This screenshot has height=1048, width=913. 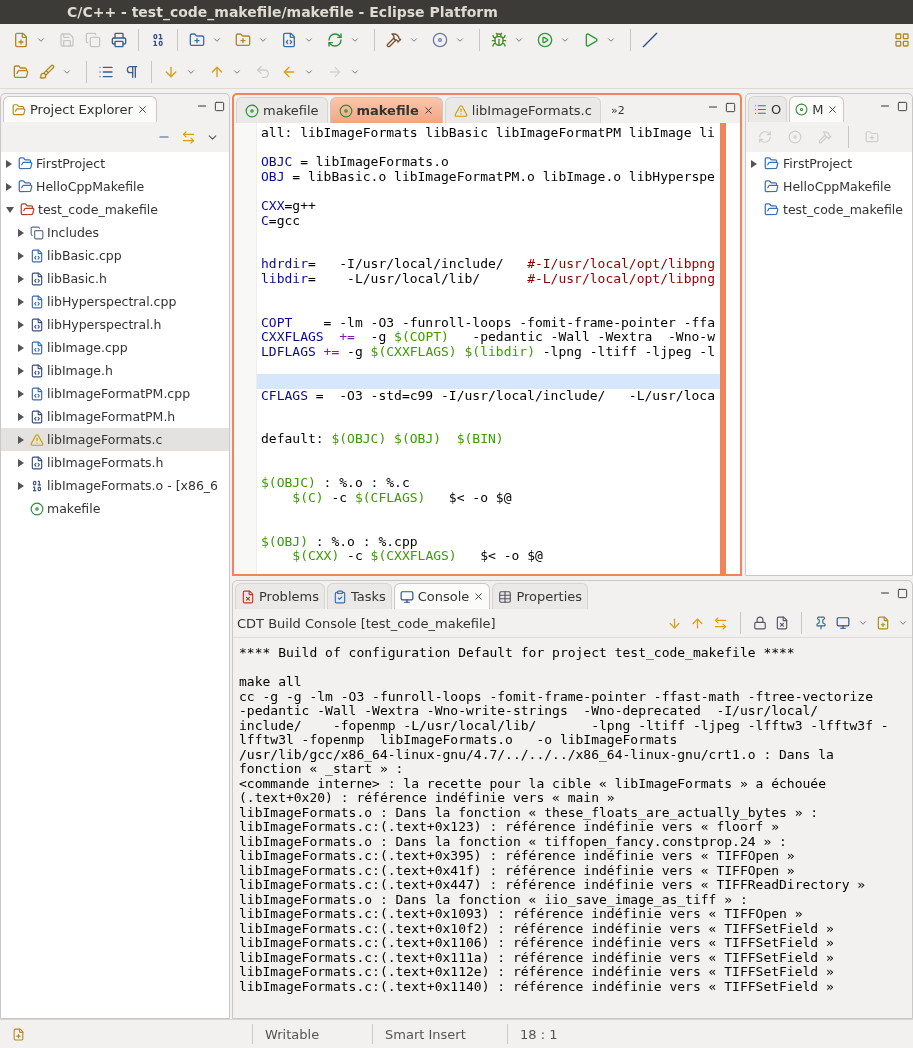 What do you see at coordinates (359, 596) in the screenshot?
I see `view-tab: Tasks` at bounding box center [359, 596].